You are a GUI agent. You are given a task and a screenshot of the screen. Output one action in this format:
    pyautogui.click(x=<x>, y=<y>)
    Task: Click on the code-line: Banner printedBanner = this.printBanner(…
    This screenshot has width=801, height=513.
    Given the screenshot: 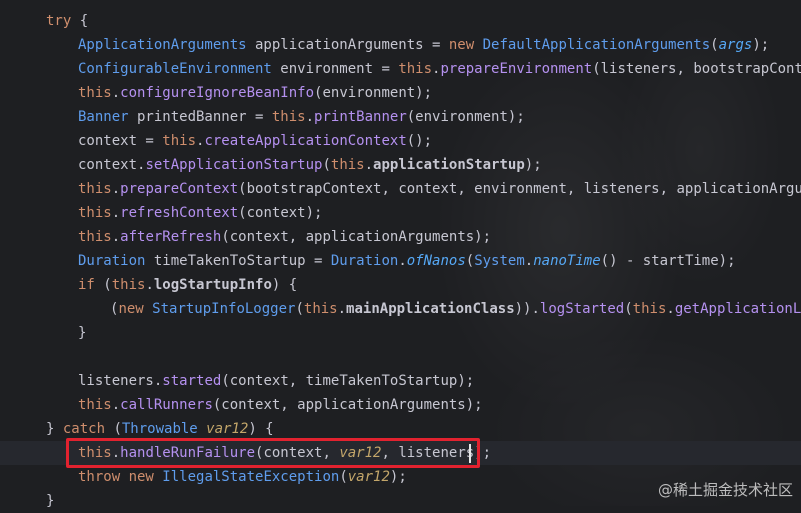 What is the action you would take?
    pyautogui.click(x=400, y=117)
    